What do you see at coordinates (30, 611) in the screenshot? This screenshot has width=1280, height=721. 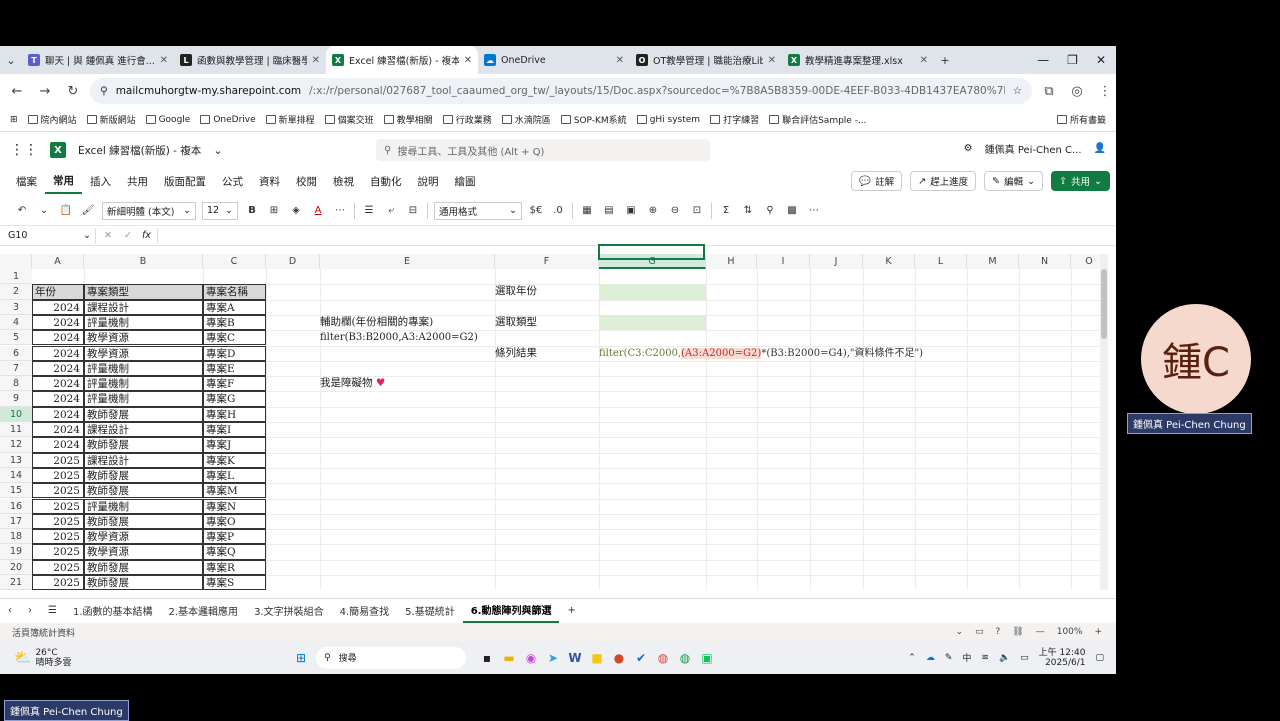 I see `next-sheet-icon: ›` at bounding box center [30, 611].